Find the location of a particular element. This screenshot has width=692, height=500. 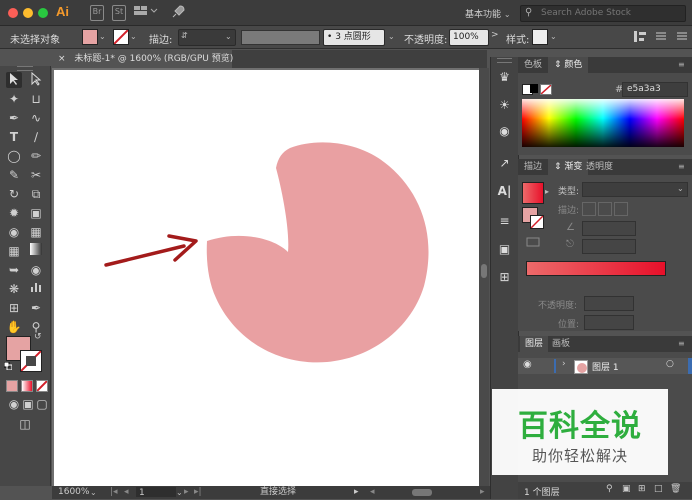

stroke-swatch is located at coordinates (121, 37).